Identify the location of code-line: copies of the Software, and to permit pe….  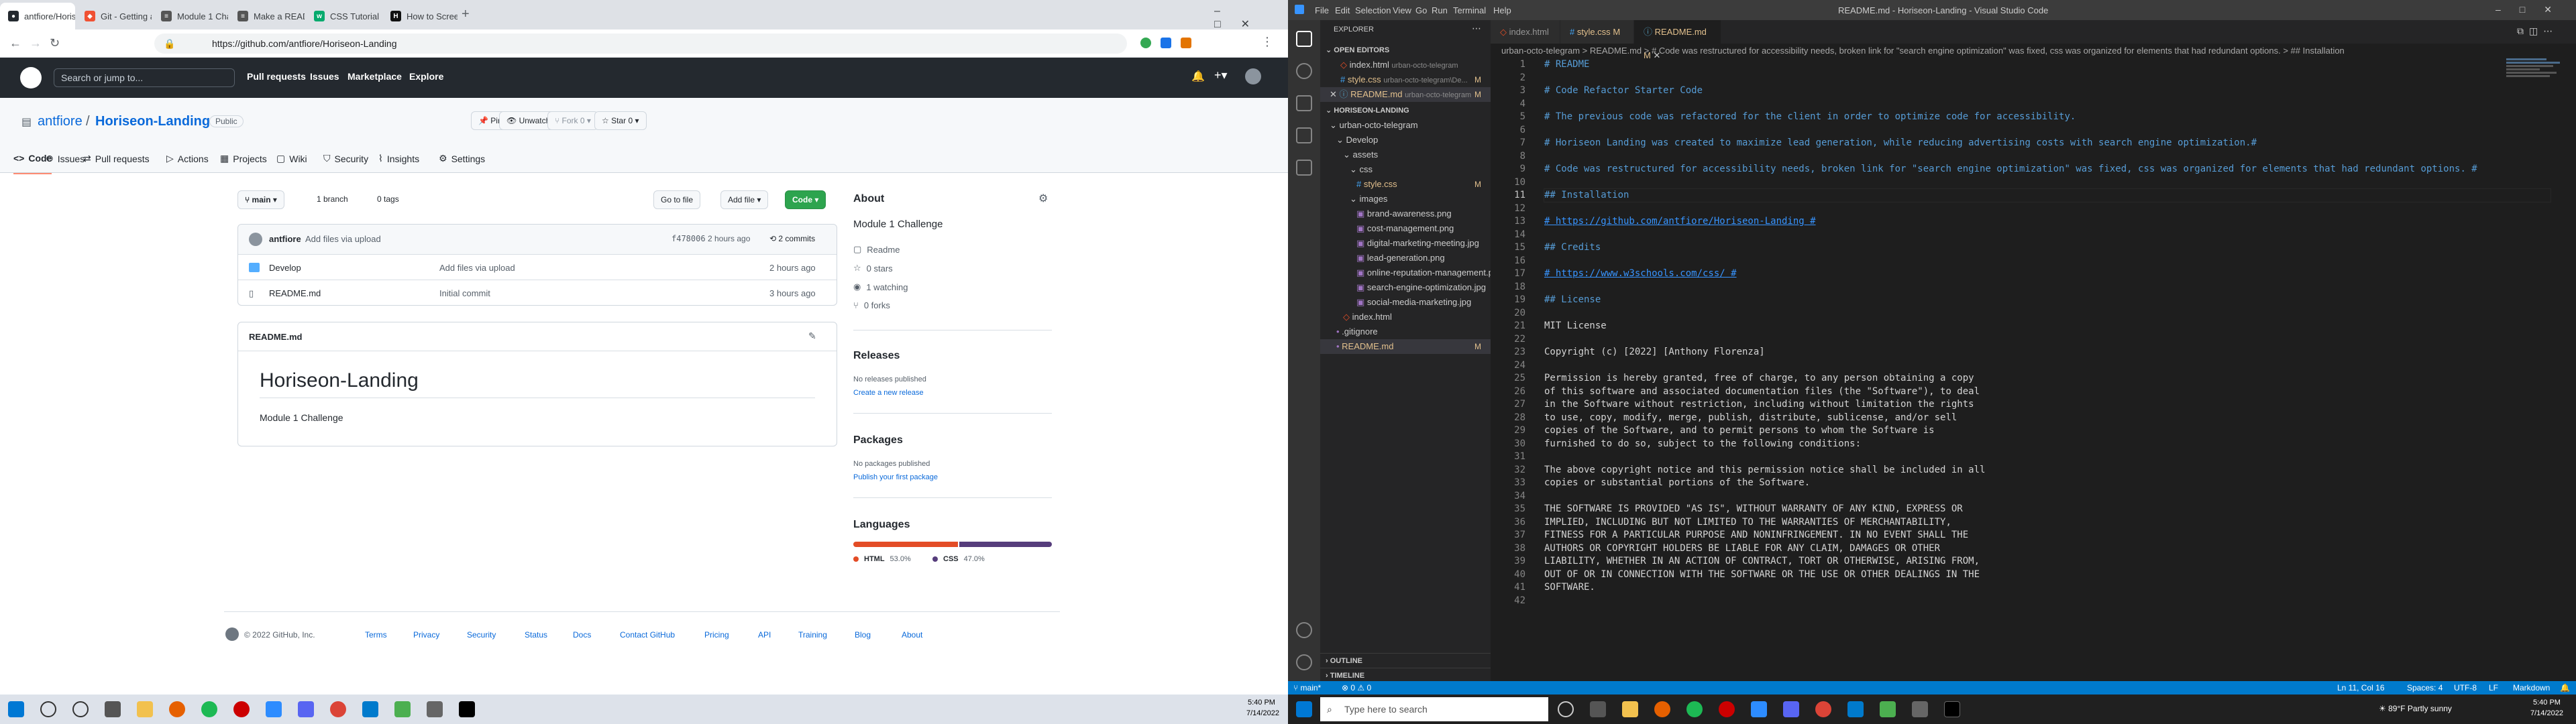
(1739, 430).